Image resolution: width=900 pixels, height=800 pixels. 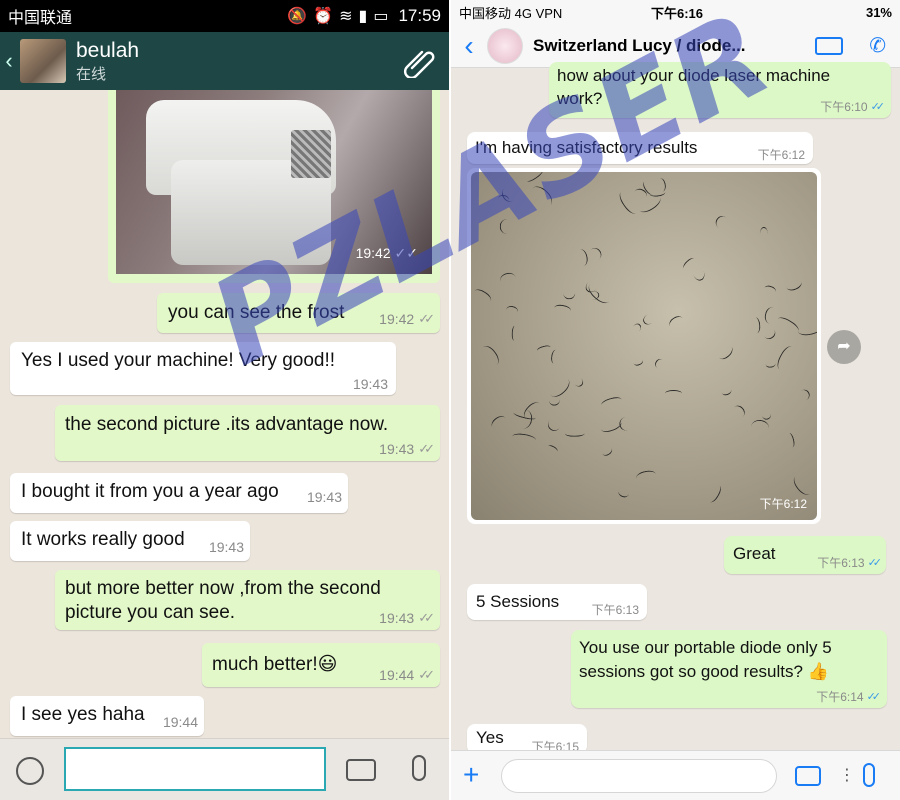 I want to click on emoji-icon, so click(x=30, y=771).